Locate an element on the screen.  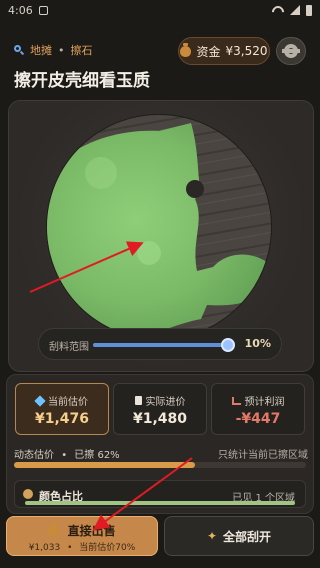
sell-directly-subtitle: ¥1,033 • 当前估价70% is located at coordinates (82, 546).